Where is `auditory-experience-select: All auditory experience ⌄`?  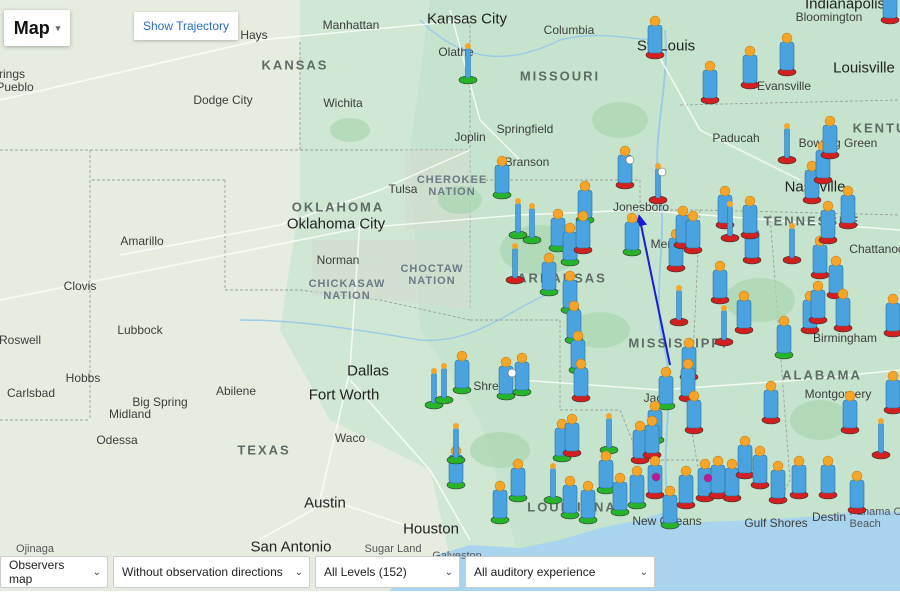
auditory-experience-select: All auditory experience ⌄ is located at coordinates (560, 572).